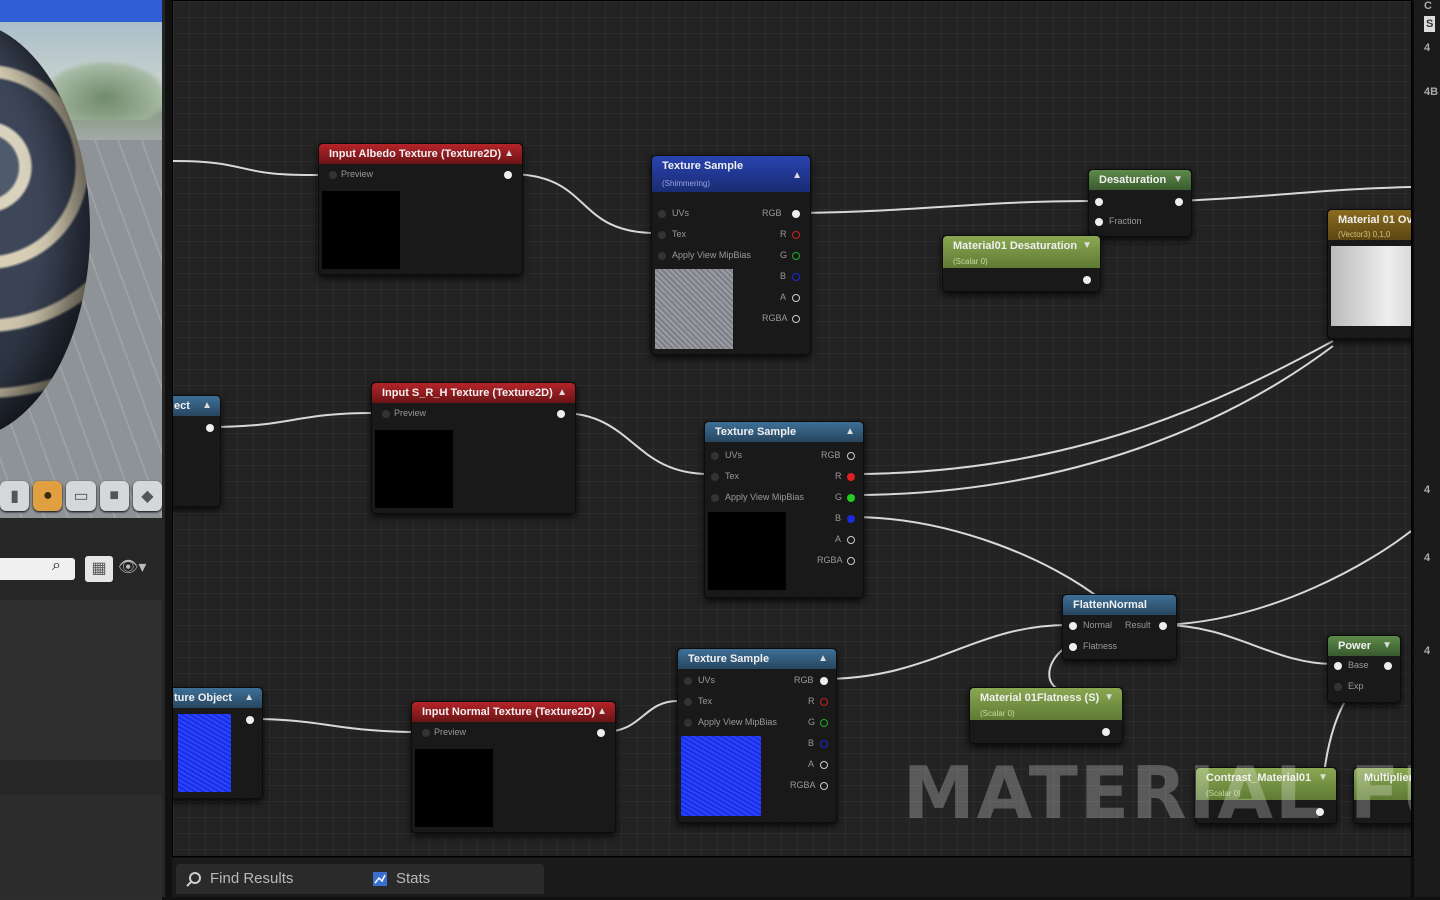 The image size is (1440, 900). What do you see at coordinates (783, 234) in the screenshot?
I see `pin-label: R` at bounding box center [783, 234].